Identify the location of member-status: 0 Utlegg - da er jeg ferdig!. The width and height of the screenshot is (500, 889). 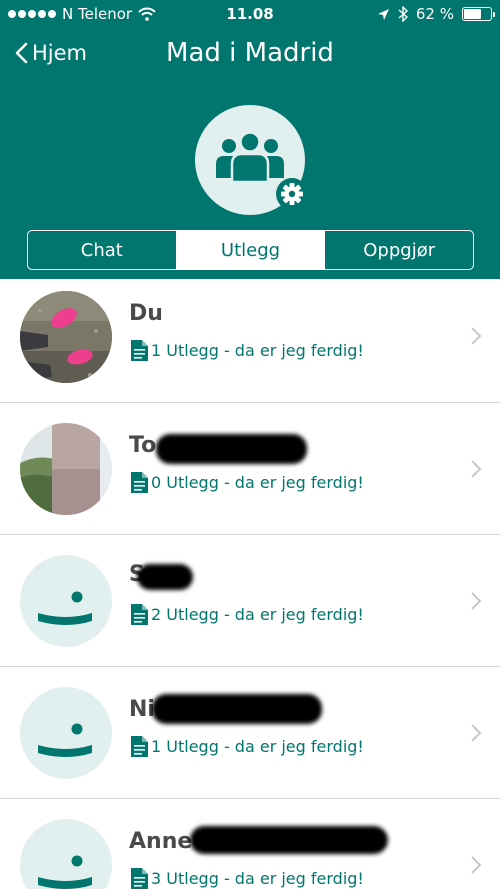
(247, 482).